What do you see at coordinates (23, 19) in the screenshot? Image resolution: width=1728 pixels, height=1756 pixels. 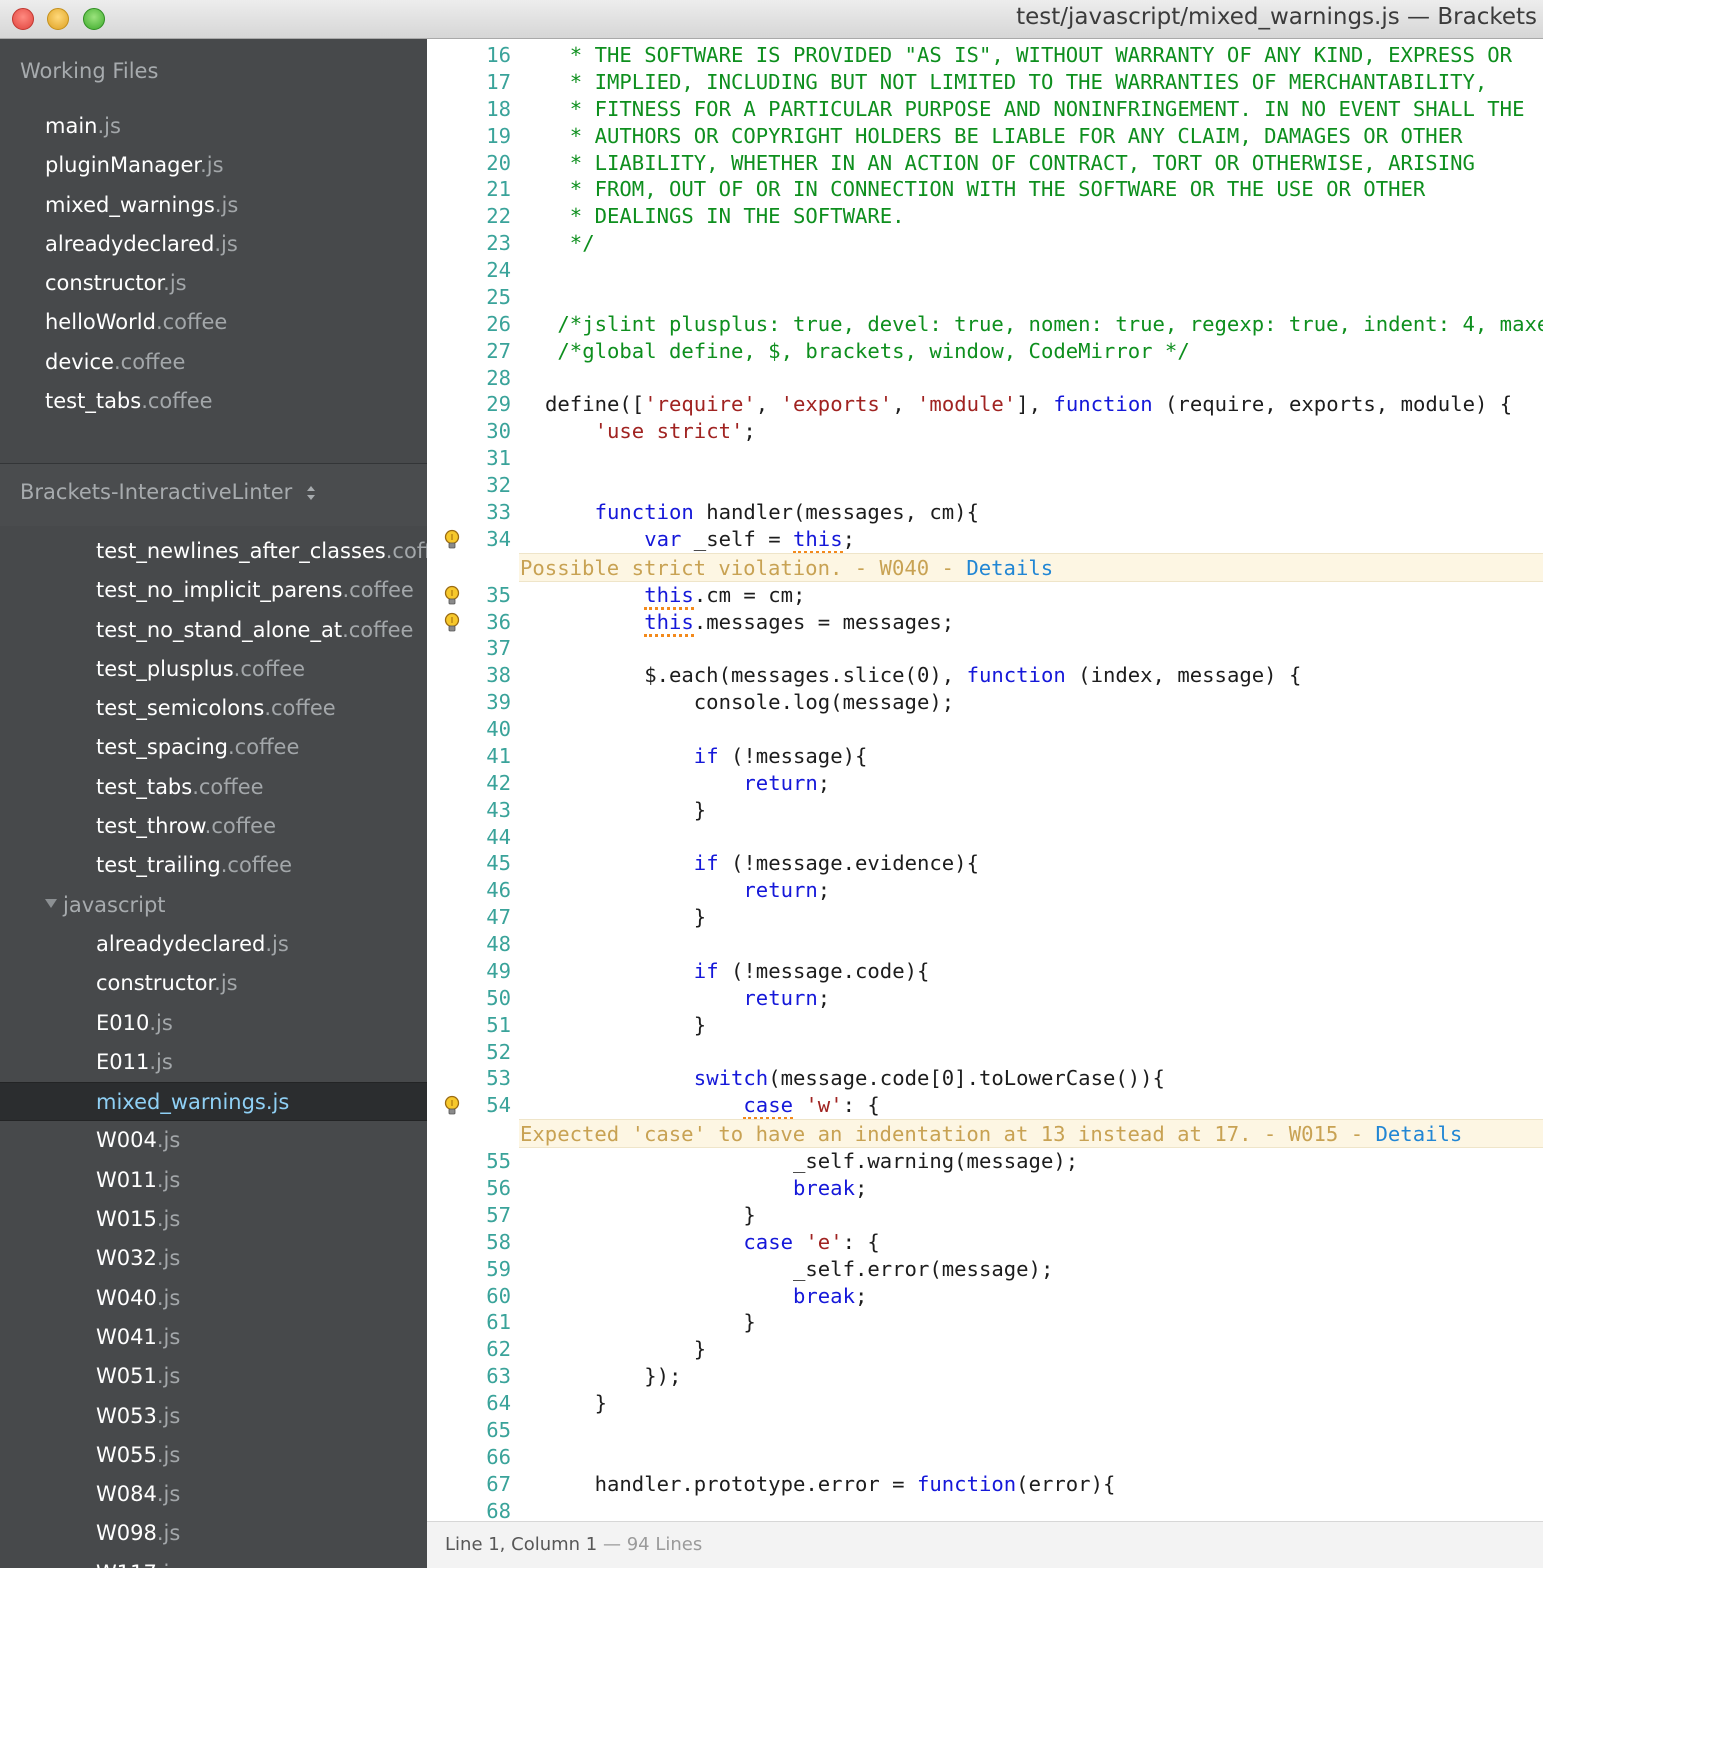 I see `close-window-button` at bounding box center [23, 19].